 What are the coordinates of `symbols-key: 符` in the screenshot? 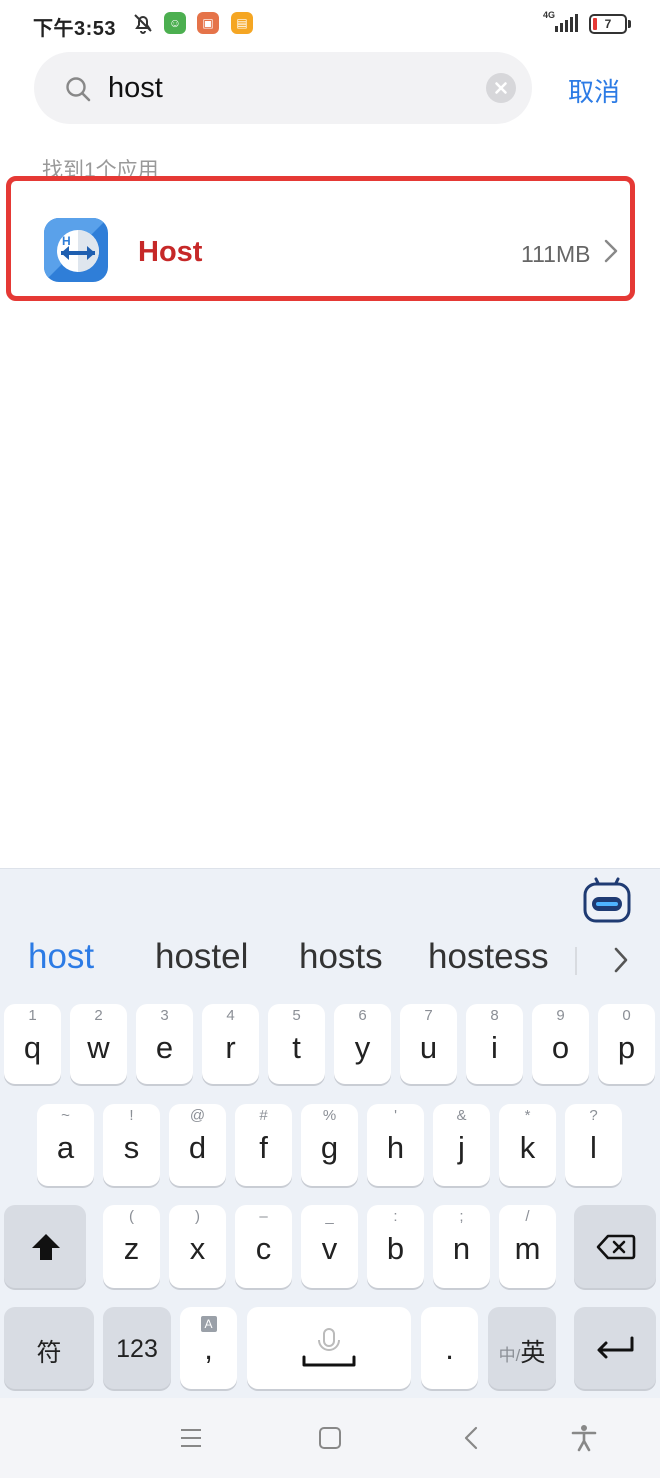 It's located at (49, 1348).